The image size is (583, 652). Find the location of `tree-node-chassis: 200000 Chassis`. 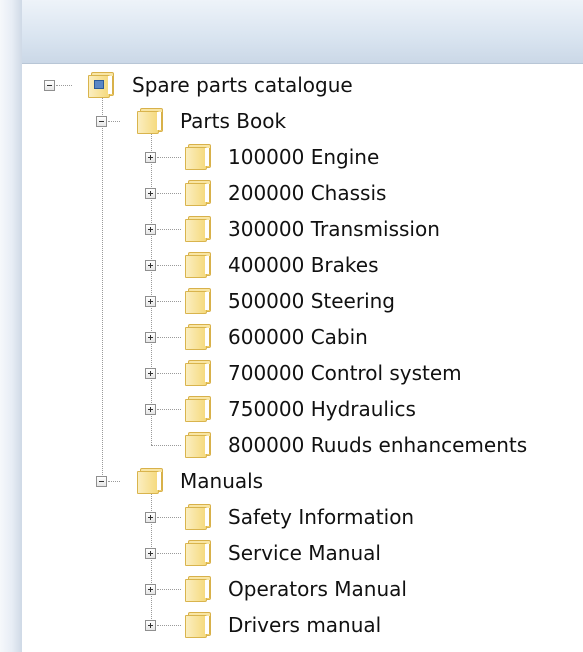

tree-node-chassis: 200000 Chassis is located at coordinates (292, 193).